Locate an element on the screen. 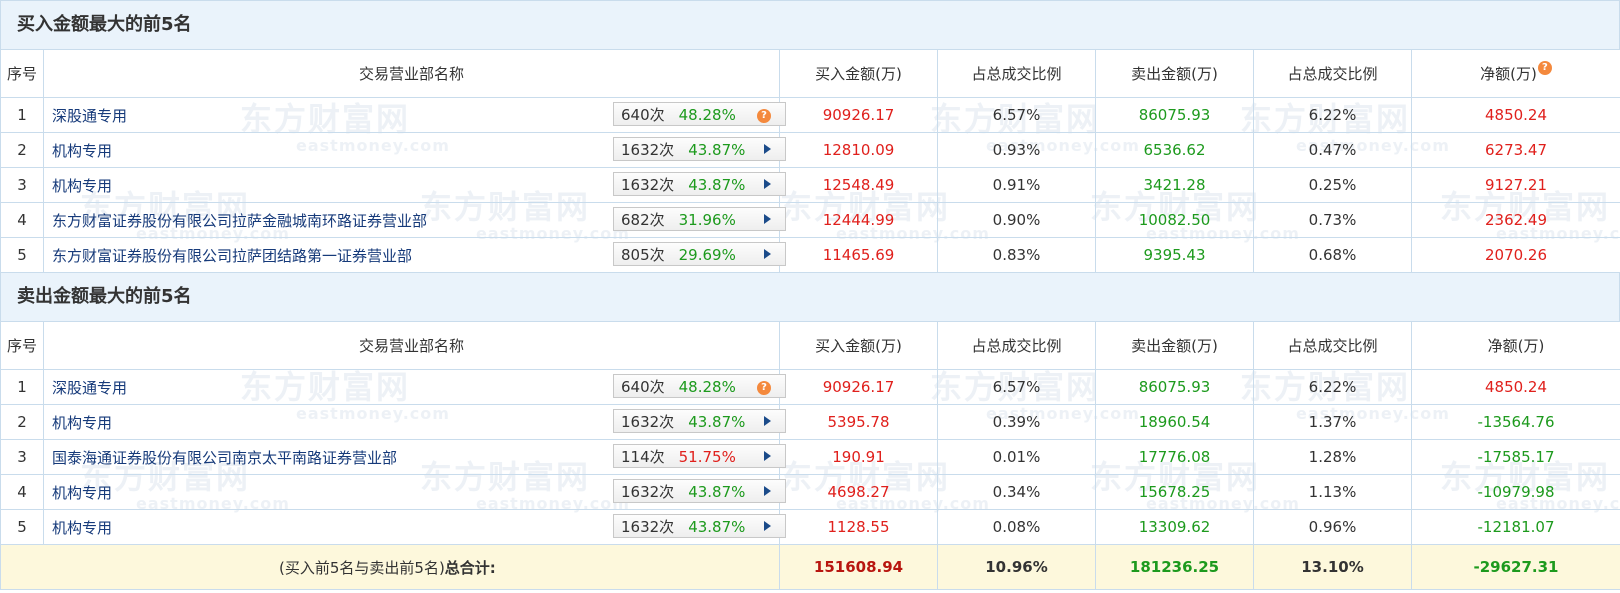  net-amount: -17585.17 is located at coordinates (1515, 457).